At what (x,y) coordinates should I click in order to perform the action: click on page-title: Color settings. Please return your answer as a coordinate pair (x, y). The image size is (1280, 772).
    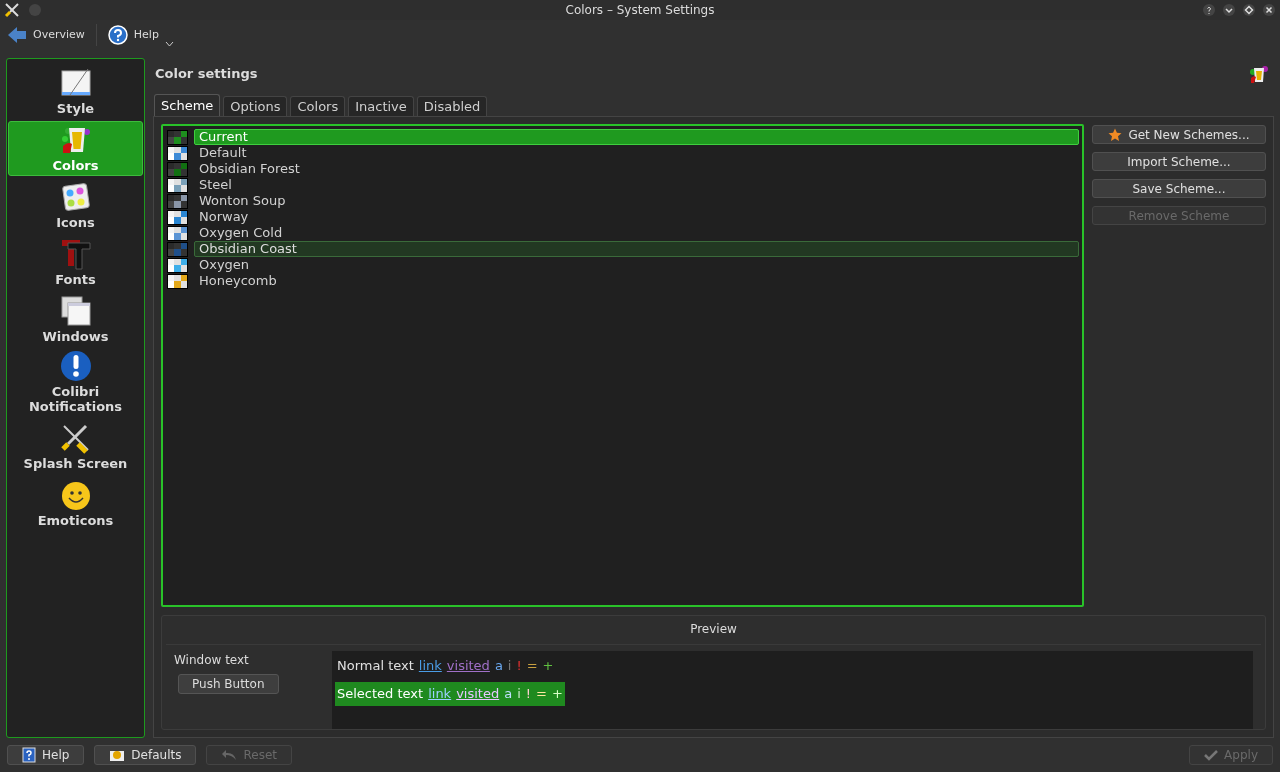
    Looking at the image, I should click on (206, 74).